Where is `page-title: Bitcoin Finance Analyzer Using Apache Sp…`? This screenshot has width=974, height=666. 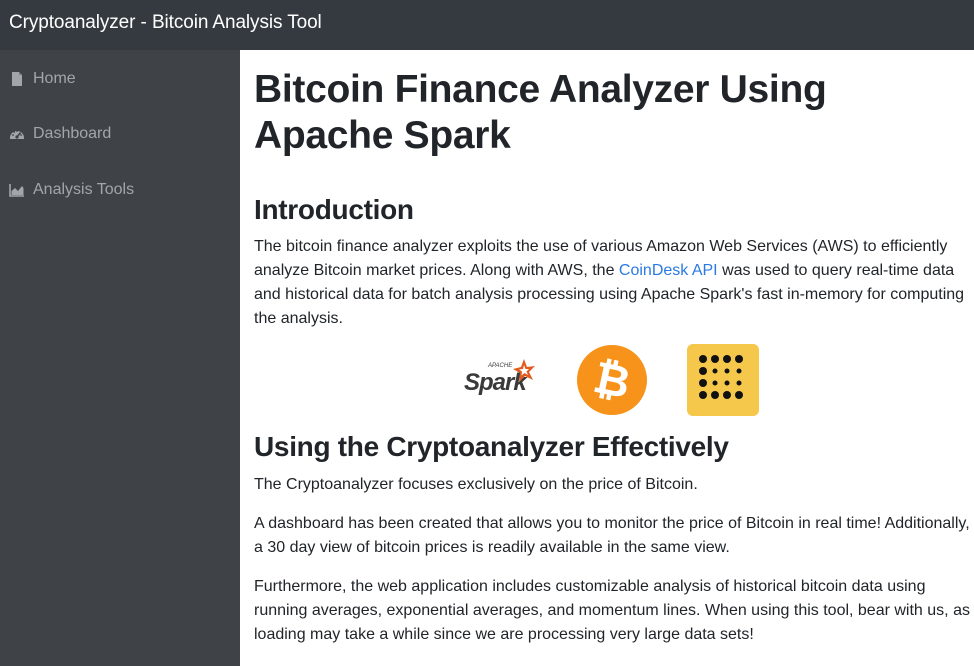 page-title: Bitcoin Finance Analyzer Using Apache Sp… is located at coordinates (540, 112).